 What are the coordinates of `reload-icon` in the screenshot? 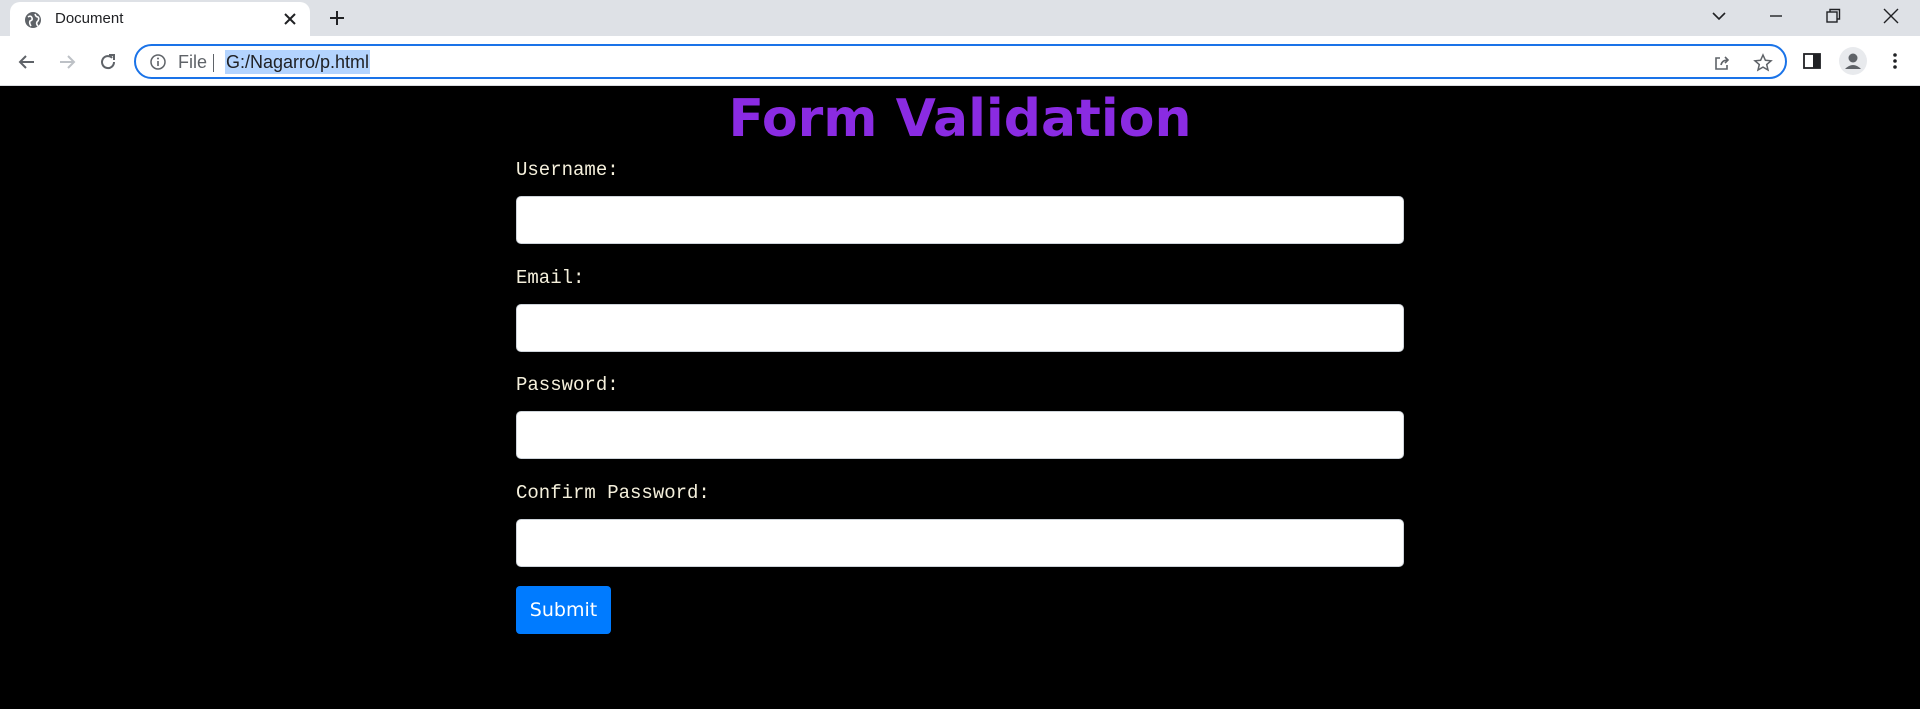 It's located at (108, 62).